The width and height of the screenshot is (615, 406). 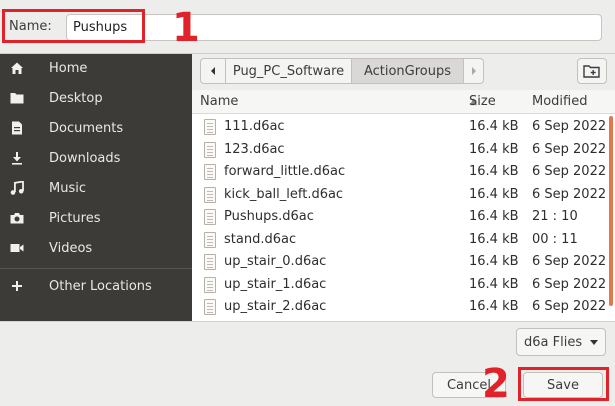 I want to click on sidebar-item-downloads: Downloads, so click(x=96, y=158).